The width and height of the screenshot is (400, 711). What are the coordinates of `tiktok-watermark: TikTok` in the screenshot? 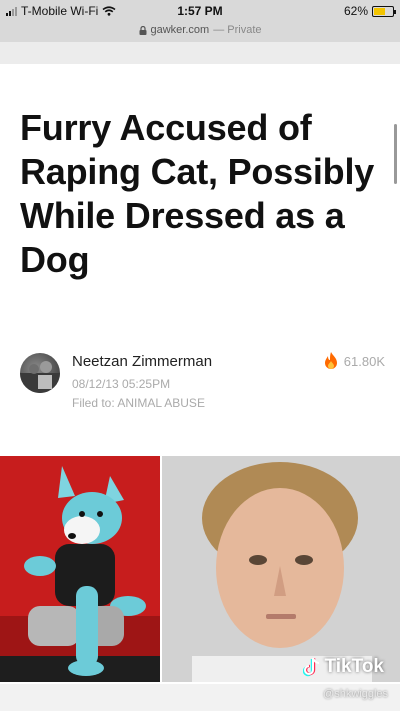 It's located at (343, 667).